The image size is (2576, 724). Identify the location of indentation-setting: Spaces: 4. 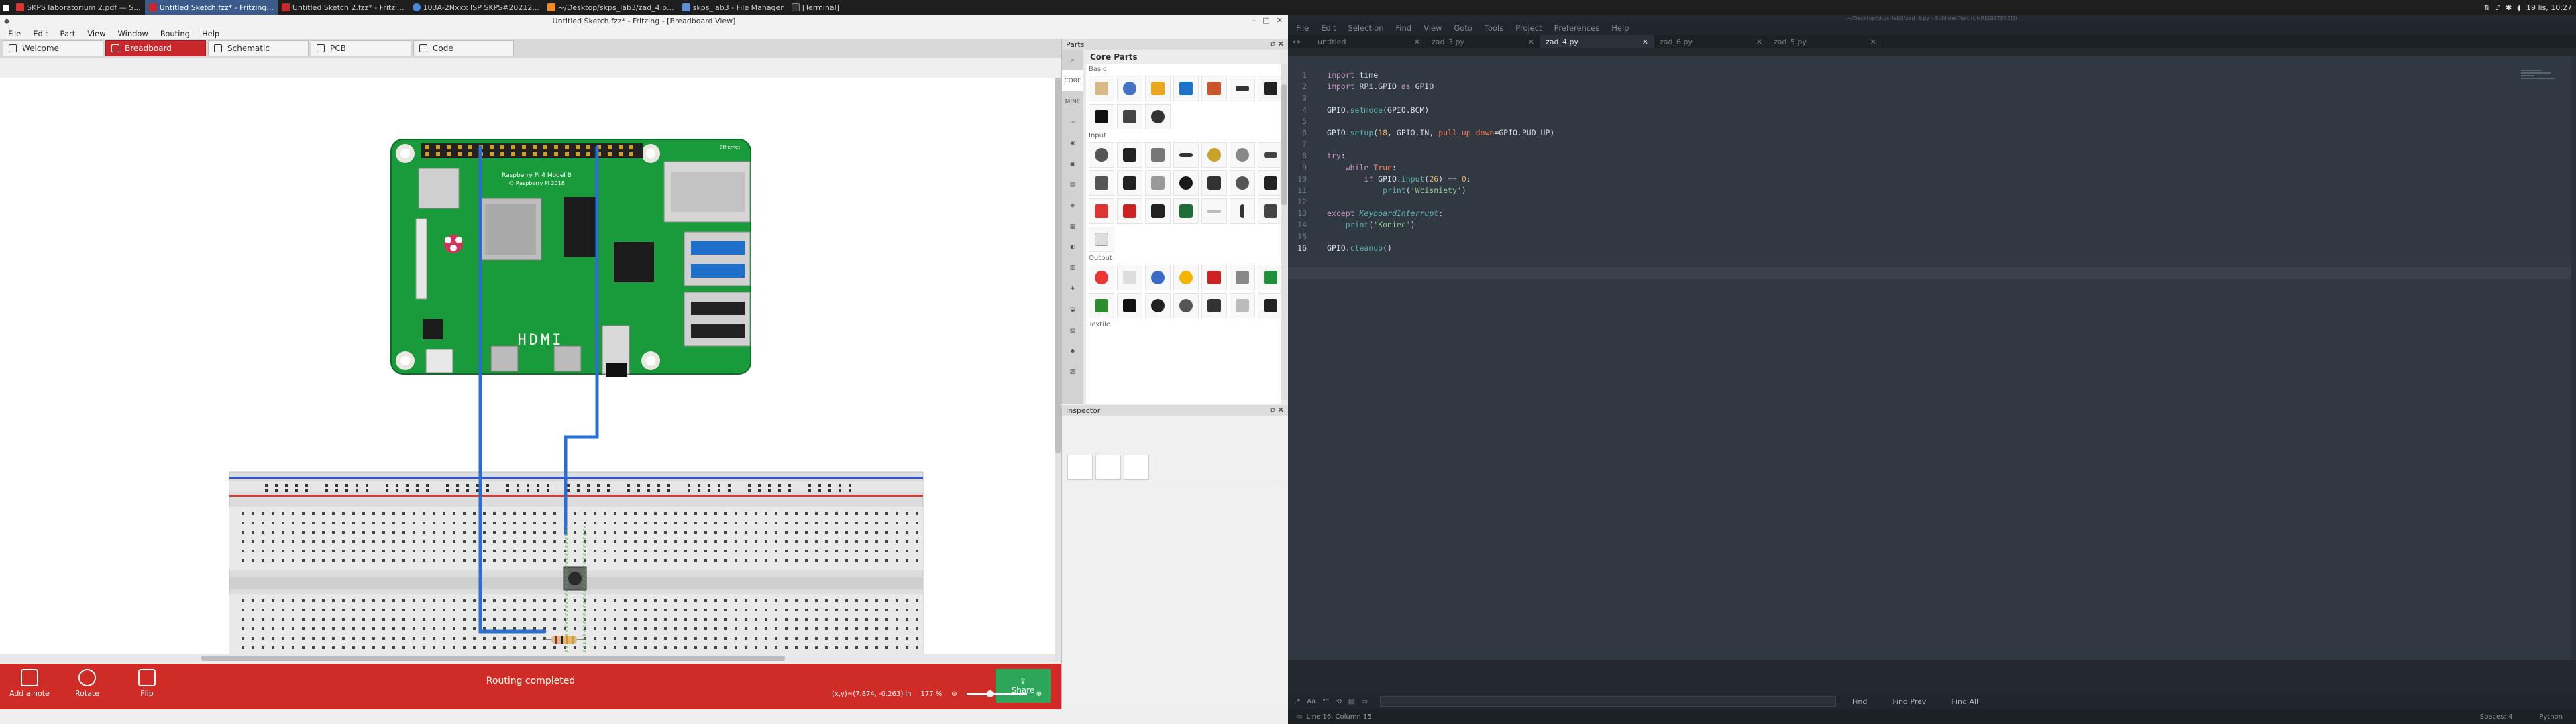
(2496, 717).